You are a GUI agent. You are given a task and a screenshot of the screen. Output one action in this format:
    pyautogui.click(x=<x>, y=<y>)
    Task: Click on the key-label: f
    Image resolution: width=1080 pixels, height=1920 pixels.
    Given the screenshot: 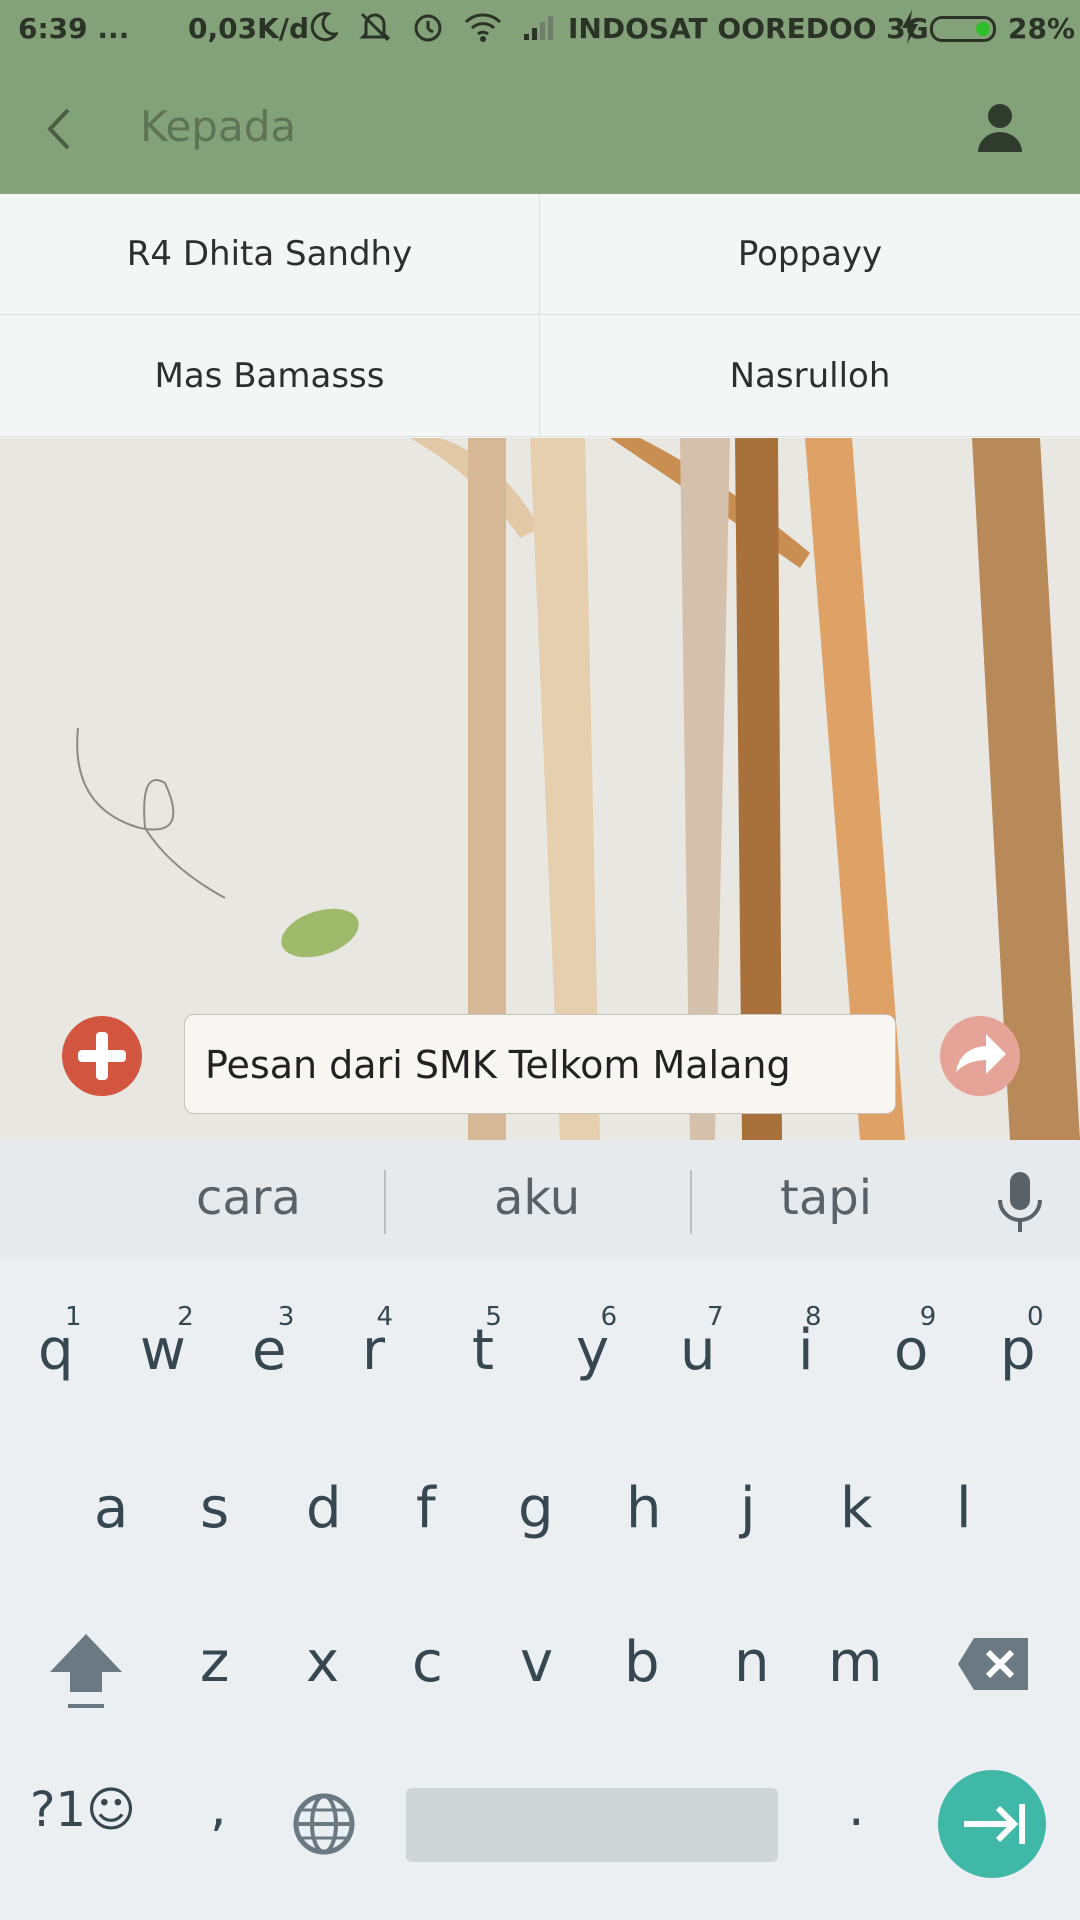 What is the action you would take?
    pyautogui.click(x=426, y=1508)
    